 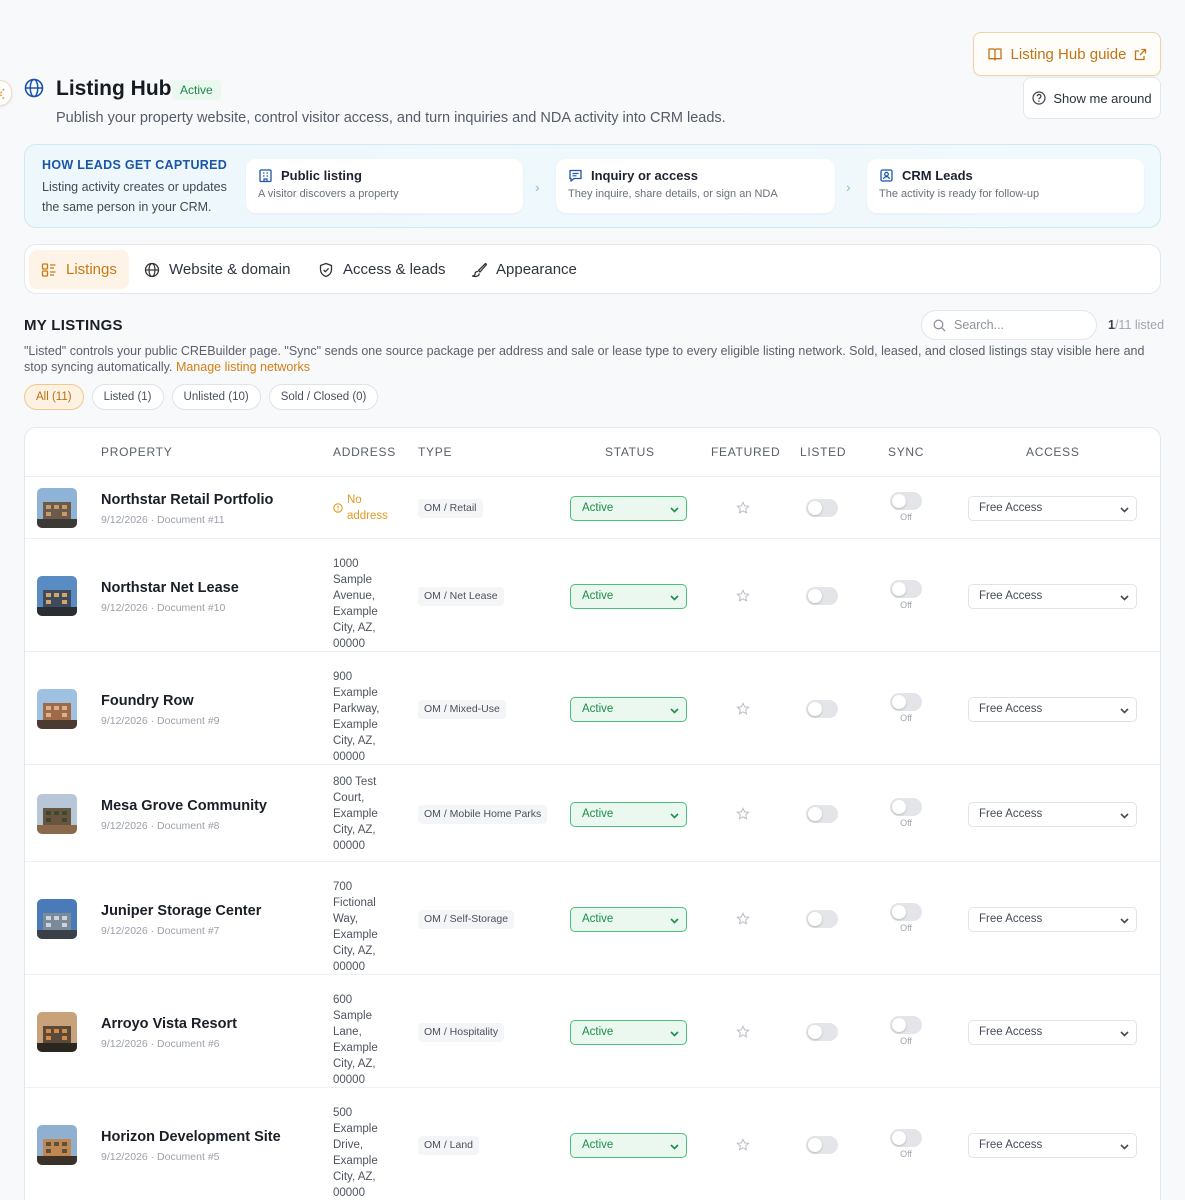 I want to click on filter-unlisted: Unlisted (10), so click(x=216, y=397).